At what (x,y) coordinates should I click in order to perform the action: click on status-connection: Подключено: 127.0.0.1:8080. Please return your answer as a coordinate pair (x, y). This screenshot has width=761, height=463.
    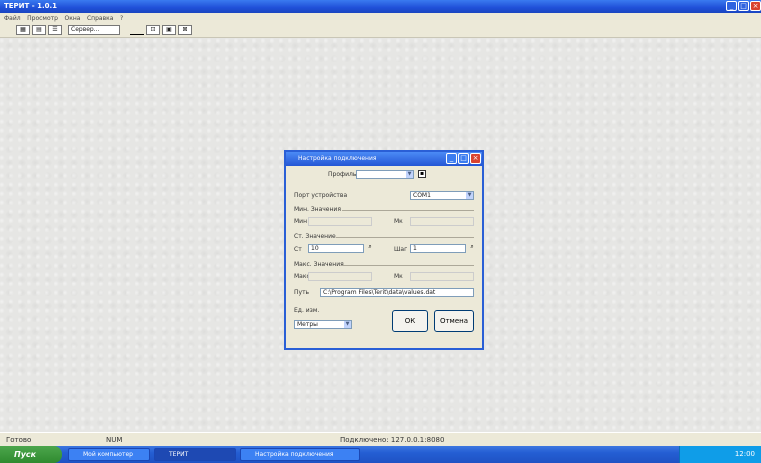
    Looking at the image, I should click on (392, 440).